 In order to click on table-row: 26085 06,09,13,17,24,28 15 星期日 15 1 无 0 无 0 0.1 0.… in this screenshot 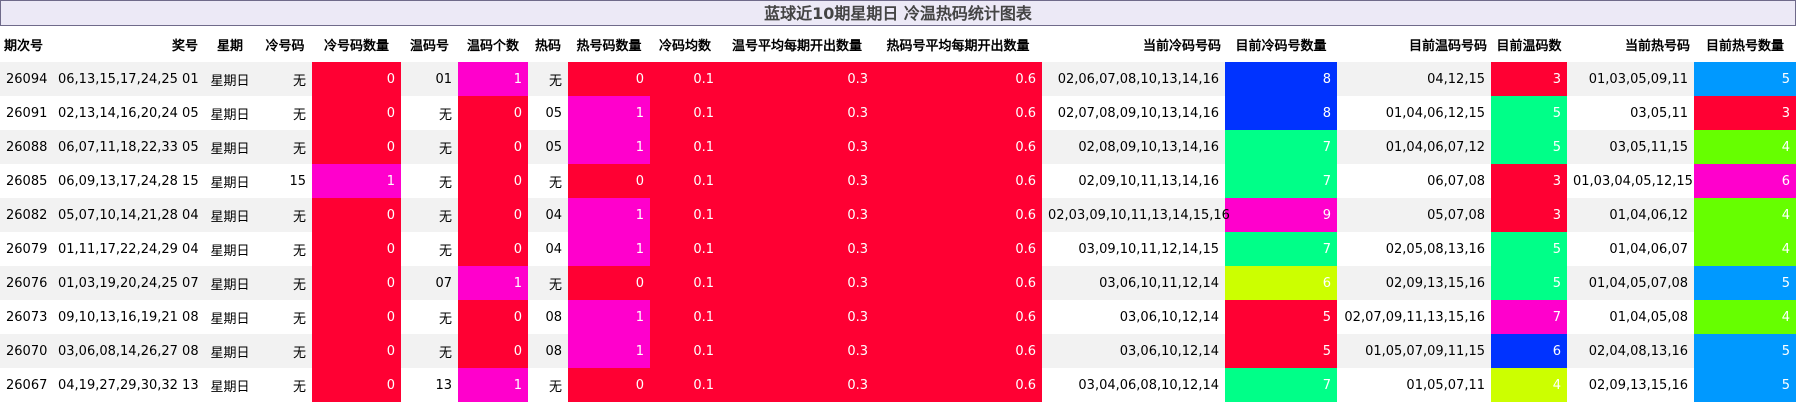, I will do `click(898, 181)`.